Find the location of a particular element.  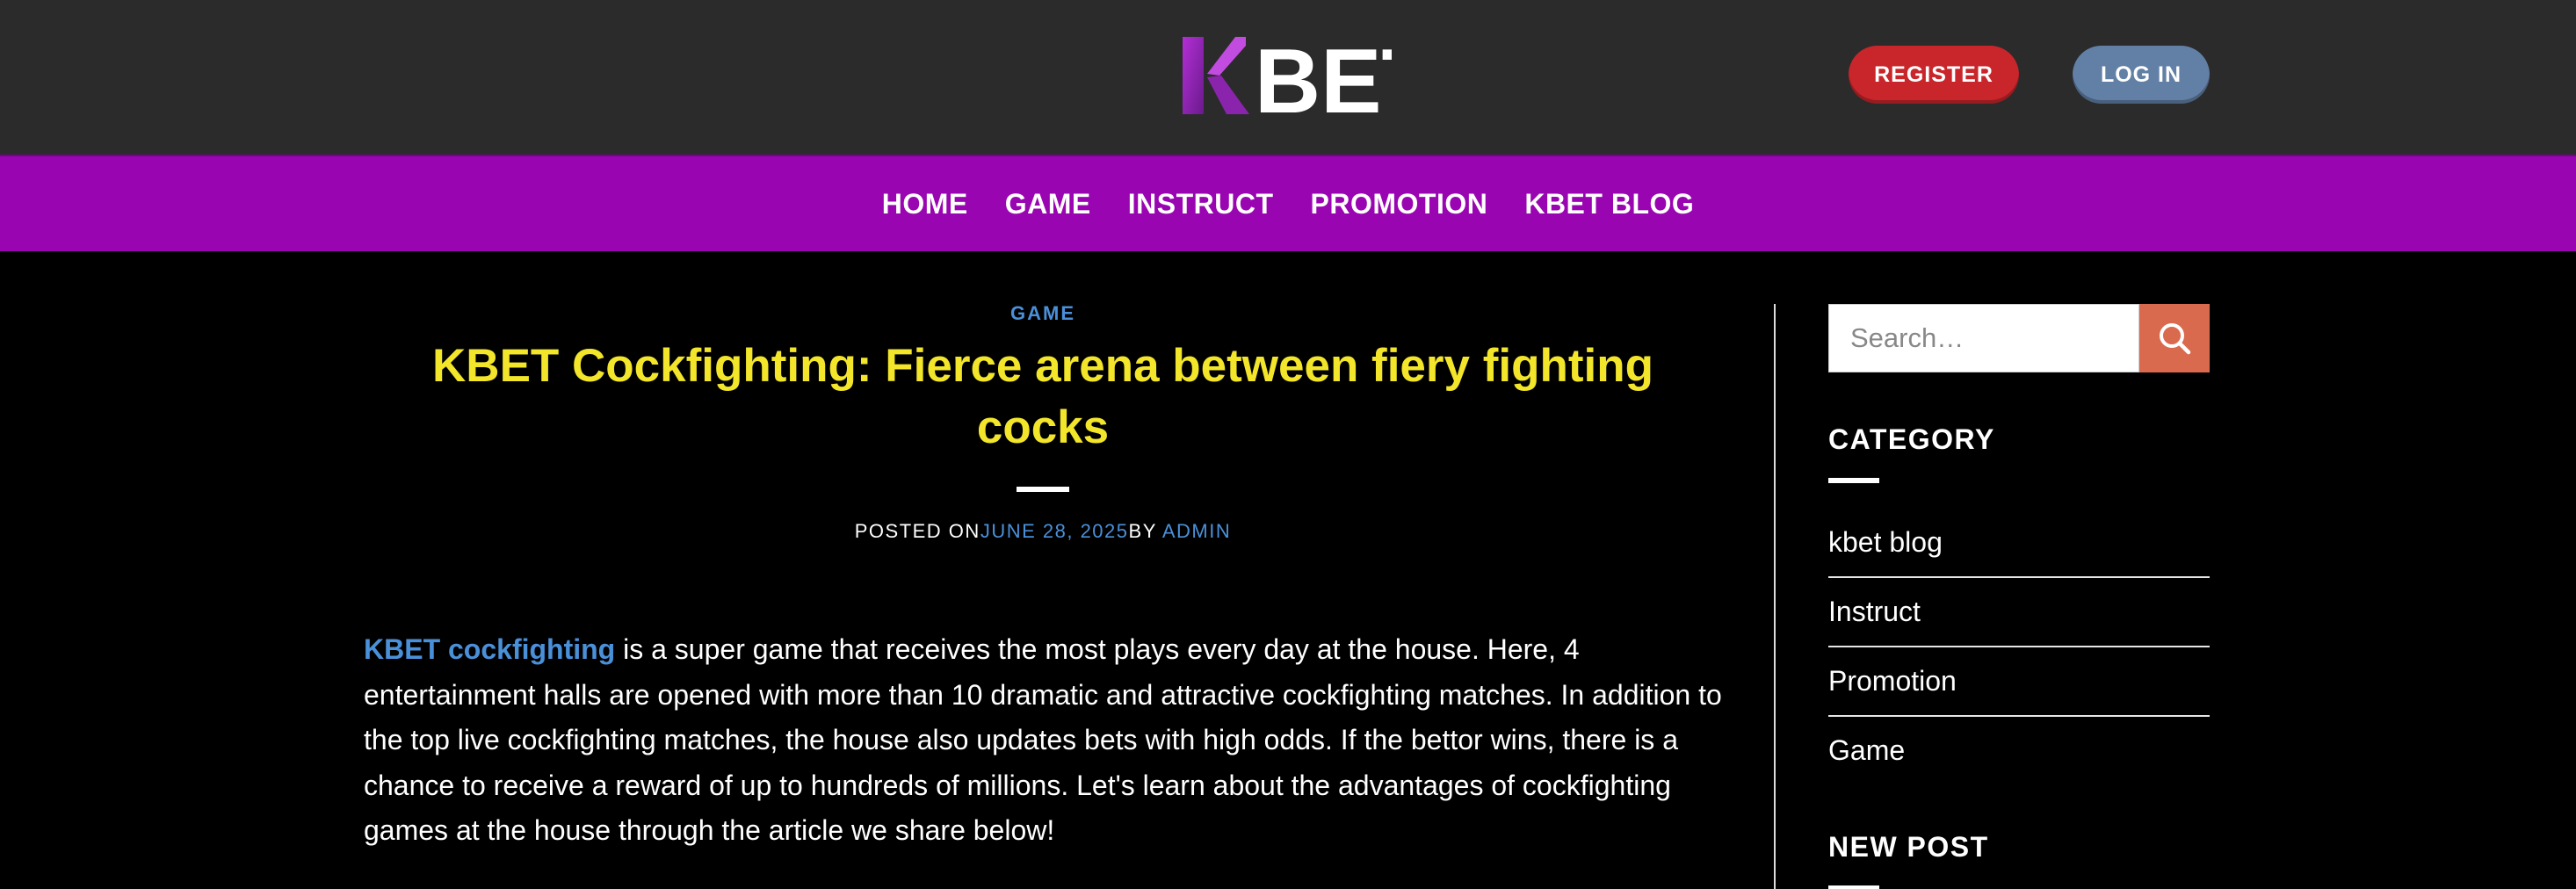

kbet-logo: BET is located at coordinates (1286, 76).